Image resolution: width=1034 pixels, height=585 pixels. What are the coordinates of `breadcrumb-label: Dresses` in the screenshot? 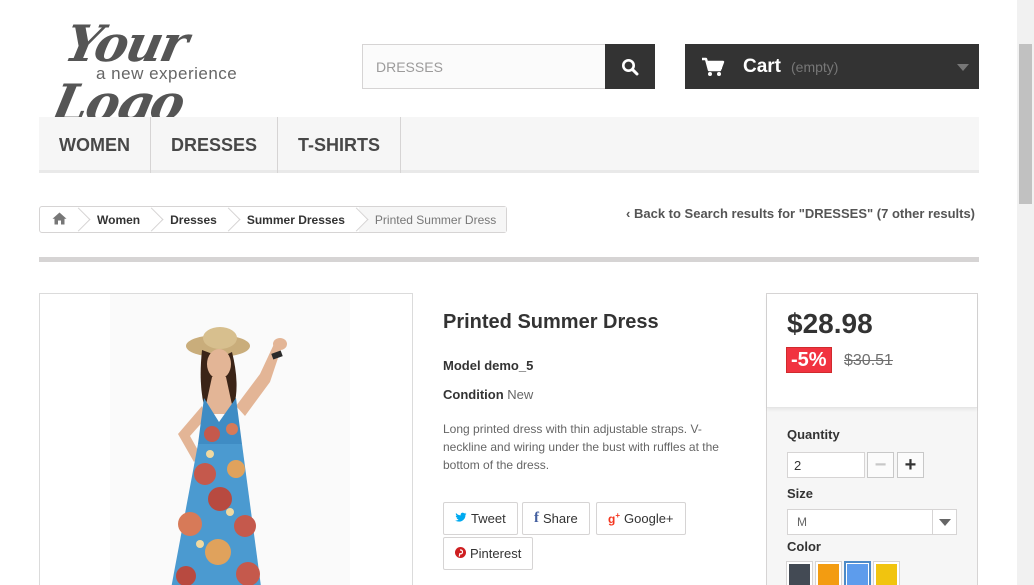 It's located at (193, 219).